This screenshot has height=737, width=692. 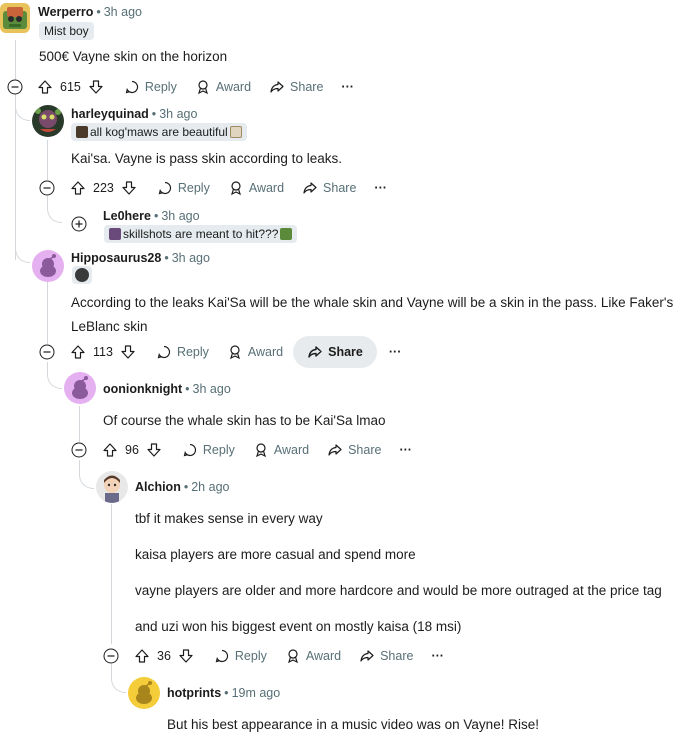 What do you see at coordinates (82, 132) in the screenshot?
I see `kogmaw-emoji-icon` at bounding box center [82, 132].